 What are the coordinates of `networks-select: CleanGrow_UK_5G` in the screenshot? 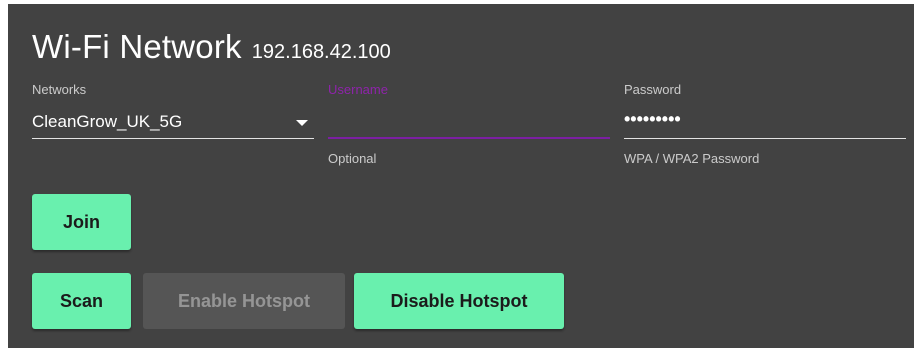 It's located at (173, 122).